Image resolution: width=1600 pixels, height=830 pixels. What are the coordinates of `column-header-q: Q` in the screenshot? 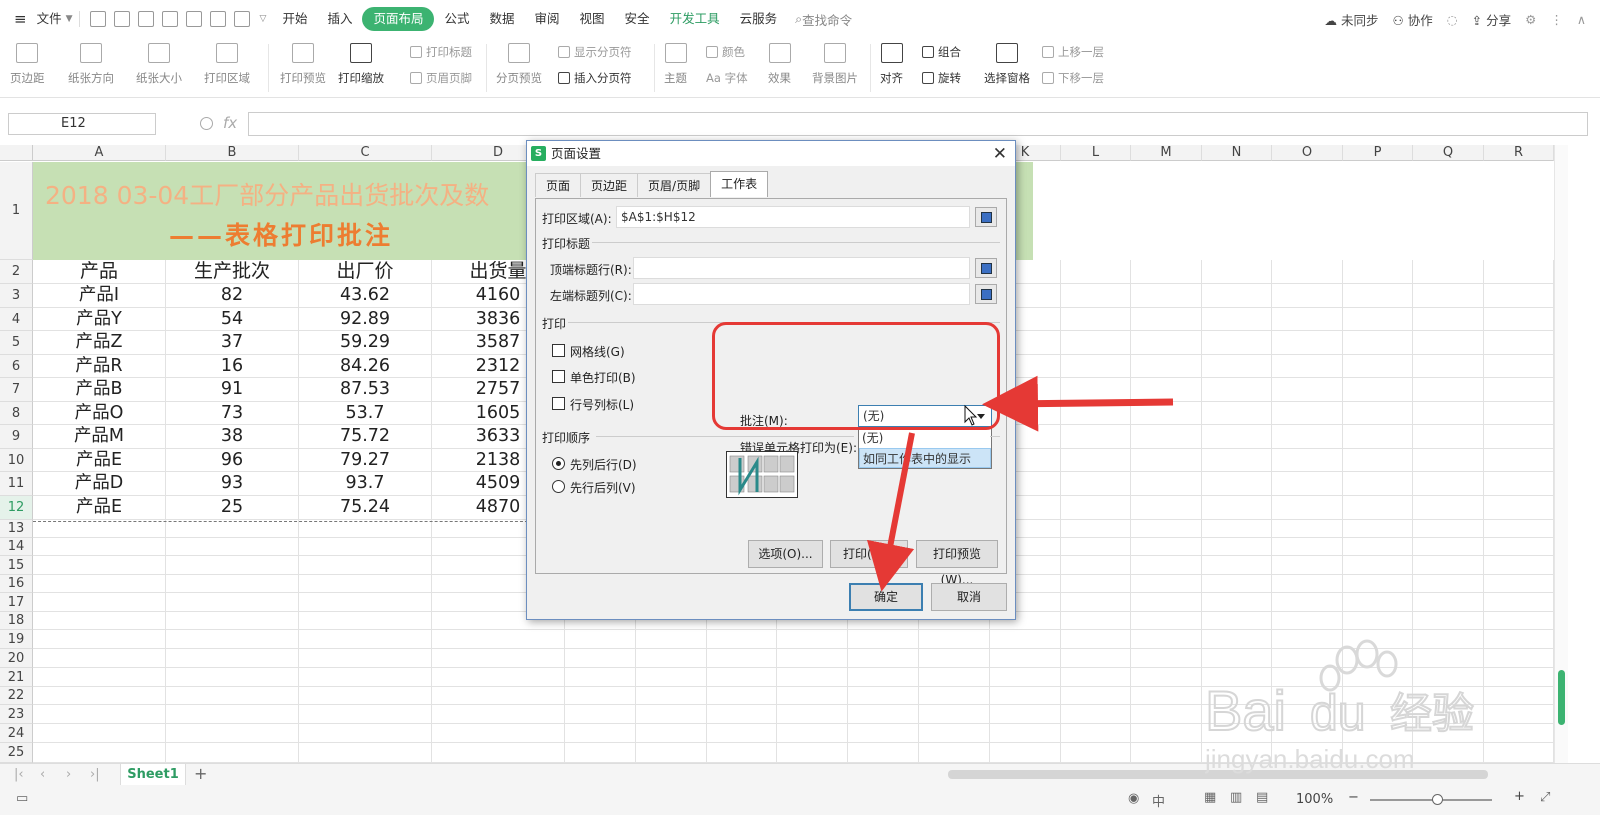 It's located at (1448, 153).